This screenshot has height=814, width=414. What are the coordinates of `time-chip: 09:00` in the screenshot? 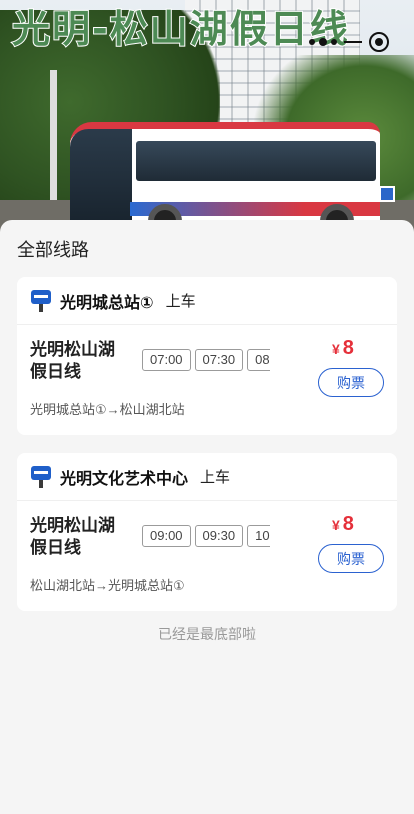 It's located at (166, 536).